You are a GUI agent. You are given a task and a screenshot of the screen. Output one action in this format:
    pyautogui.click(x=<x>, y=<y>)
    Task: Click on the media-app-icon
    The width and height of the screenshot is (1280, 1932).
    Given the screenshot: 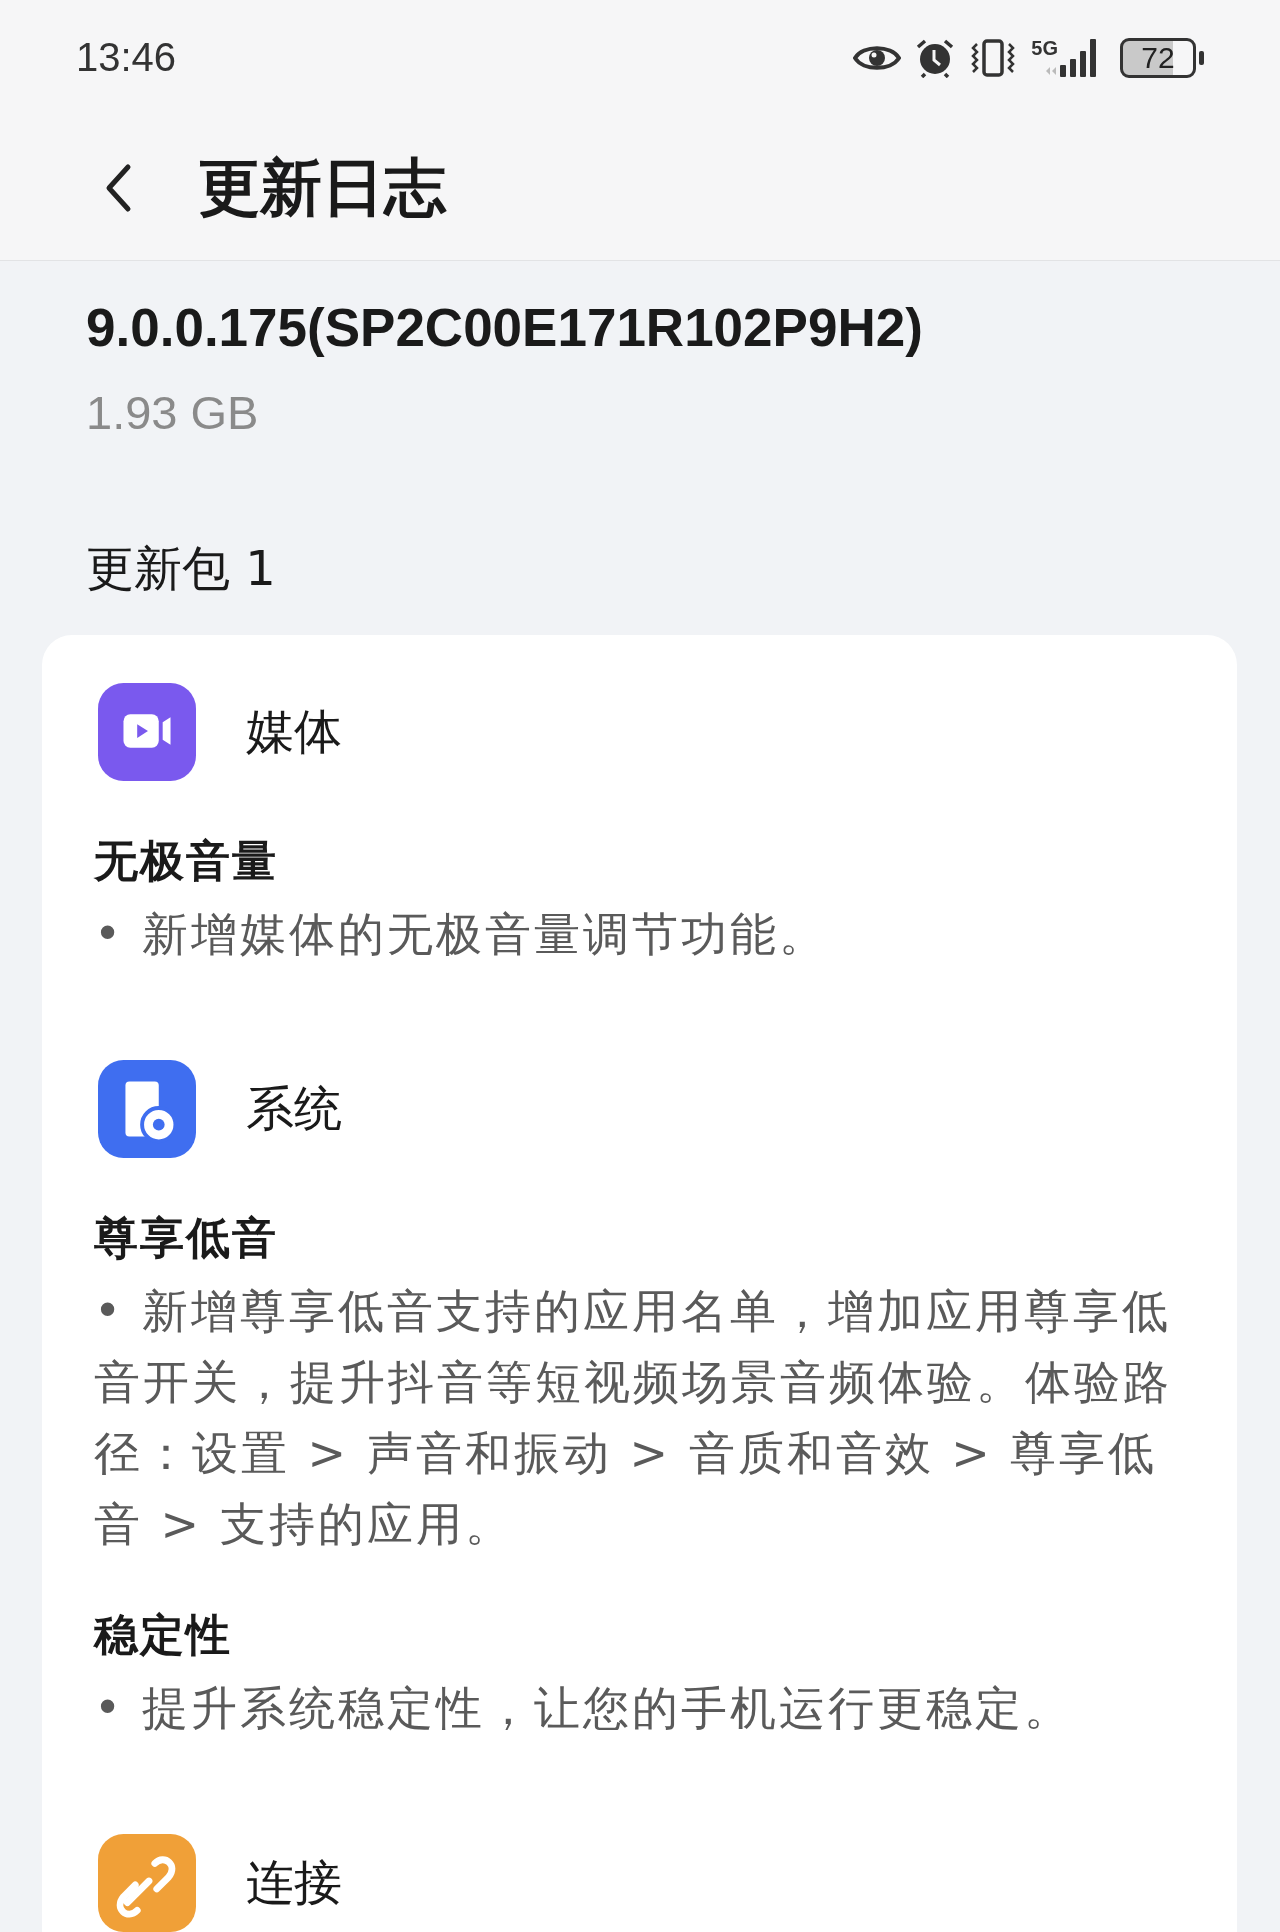 What is the action you would take?
    pyautogui.click(x=147, y=732)
    